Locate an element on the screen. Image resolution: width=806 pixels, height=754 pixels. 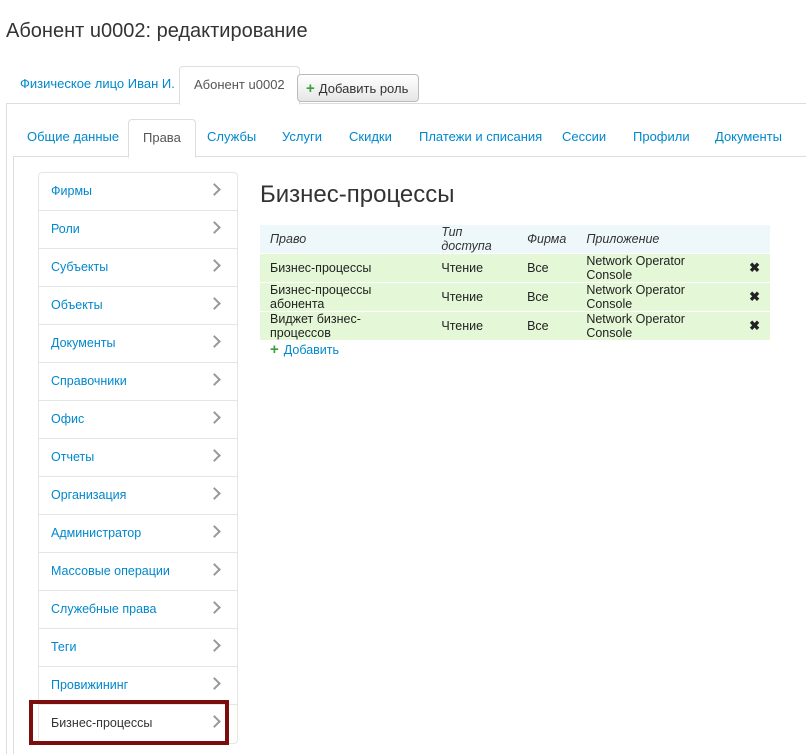
add-right-label: Добавить is located at coordinates (311, 349).